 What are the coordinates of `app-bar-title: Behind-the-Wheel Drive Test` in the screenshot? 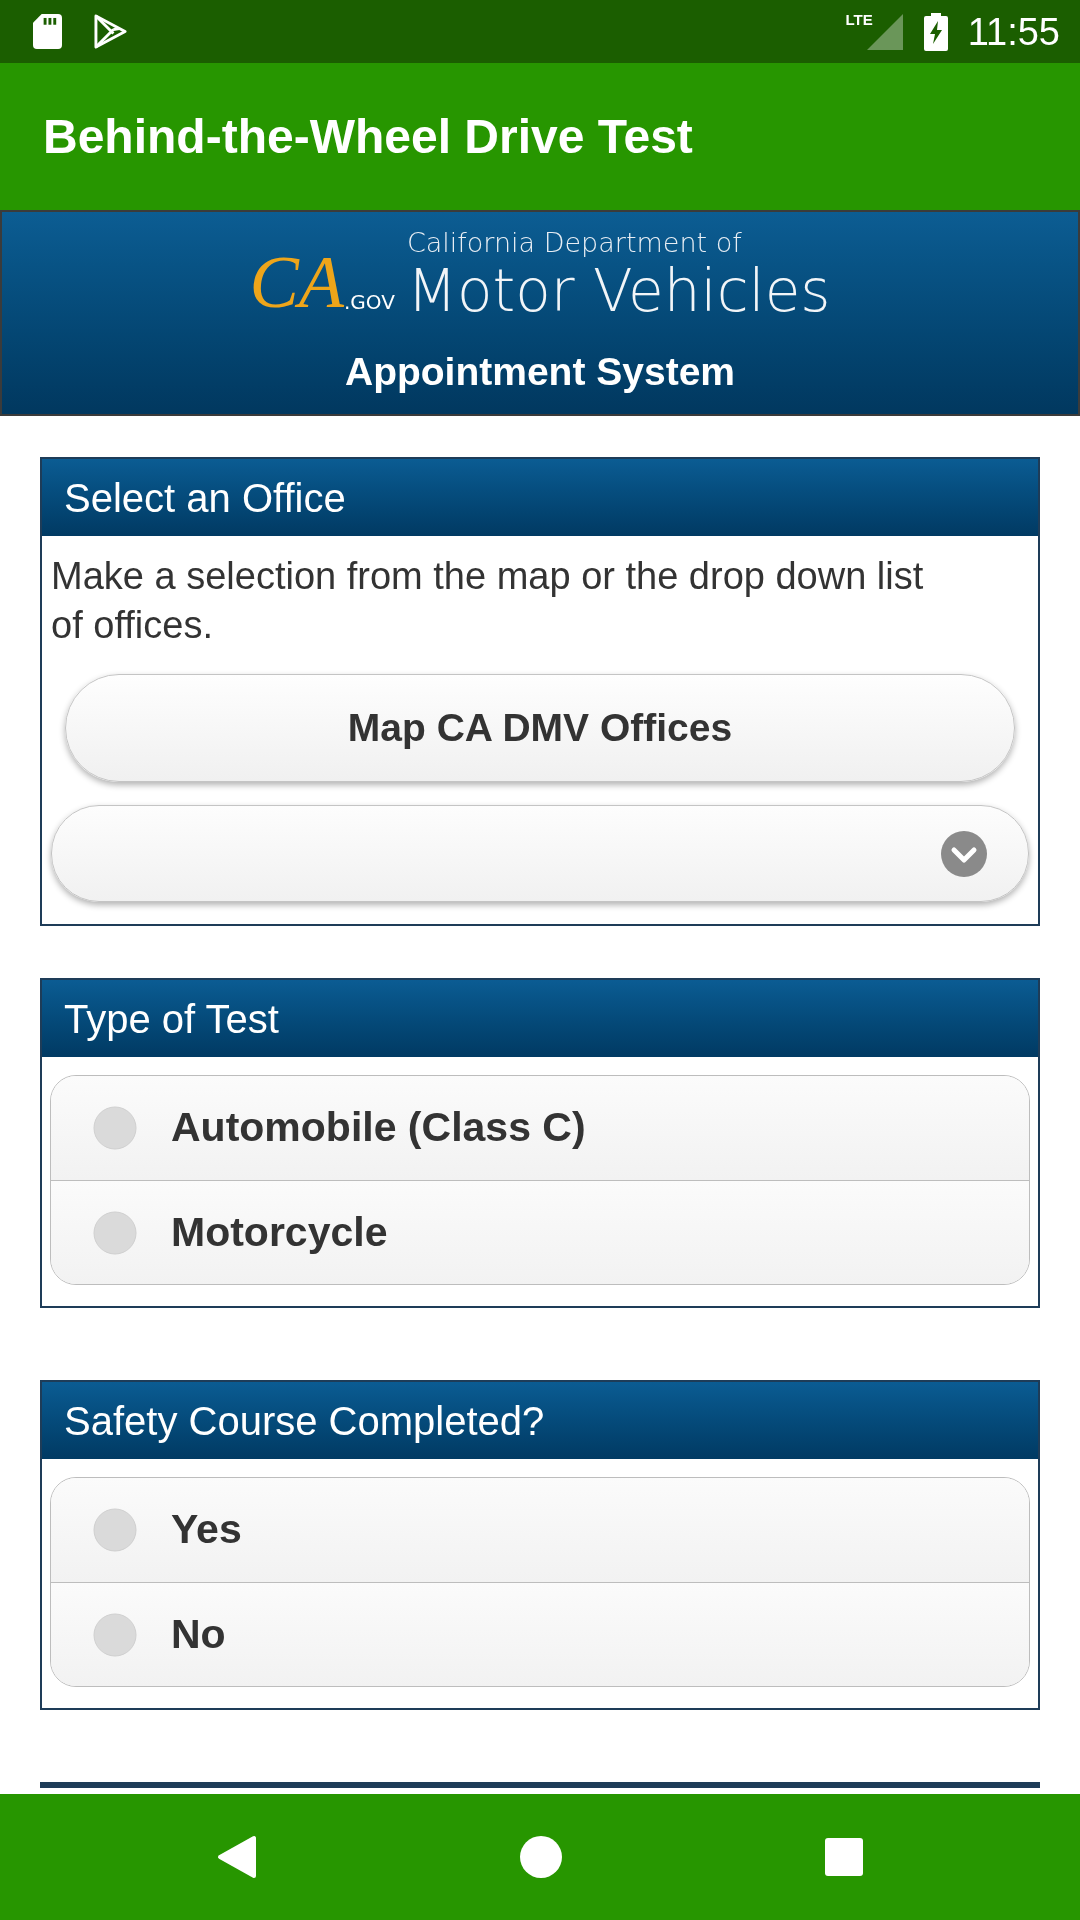 It's located at (368, 136).